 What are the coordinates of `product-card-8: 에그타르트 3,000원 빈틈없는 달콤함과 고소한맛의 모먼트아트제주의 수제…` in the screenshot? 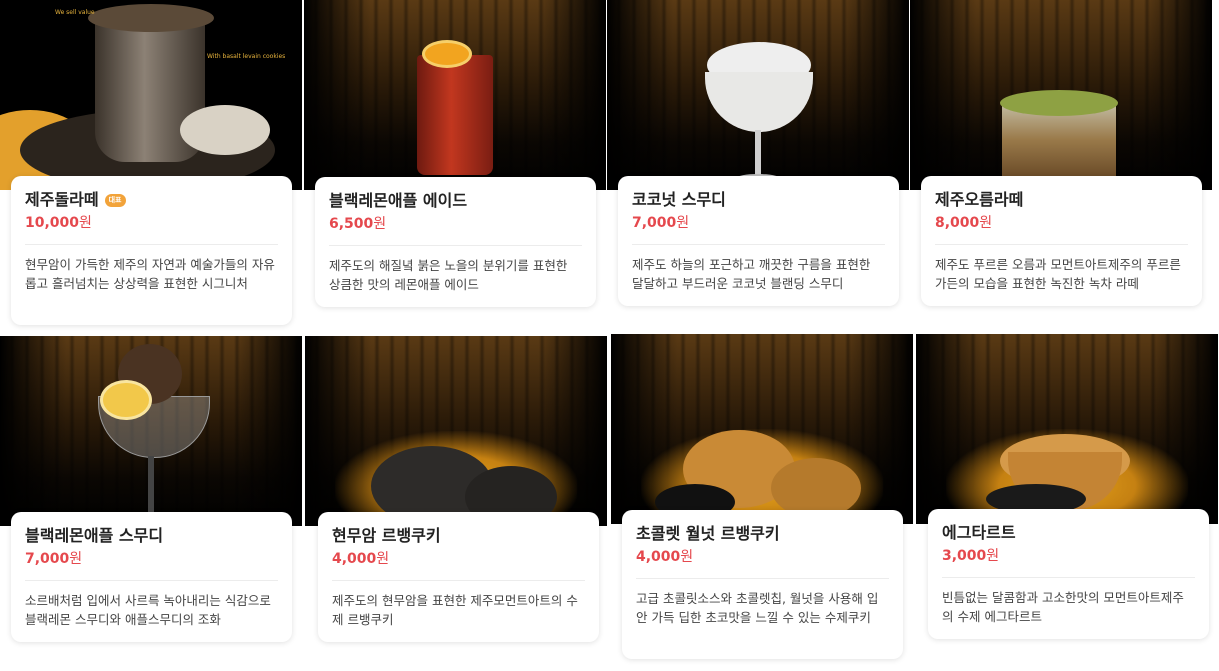 It's located at (1068, 574).